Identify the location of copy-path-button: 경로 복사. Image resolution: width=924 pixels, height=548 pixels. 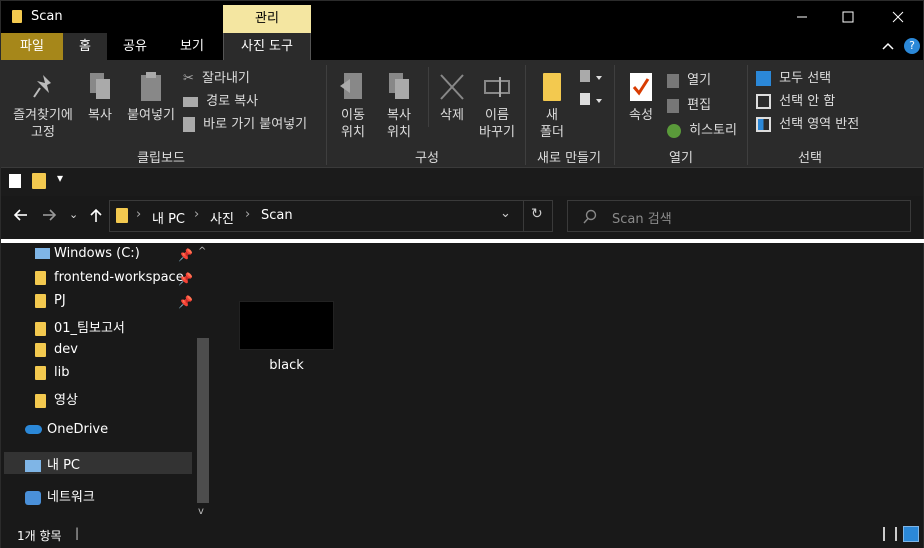
(220, 99).